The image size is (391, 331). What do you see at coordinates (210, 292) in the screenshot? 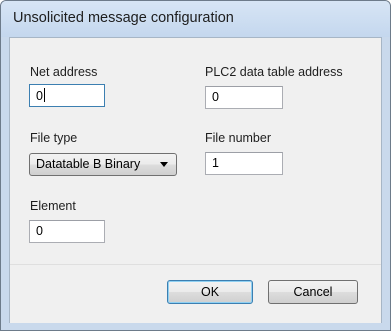
I see `ok-button: OK` at bounding box center [210, 292].